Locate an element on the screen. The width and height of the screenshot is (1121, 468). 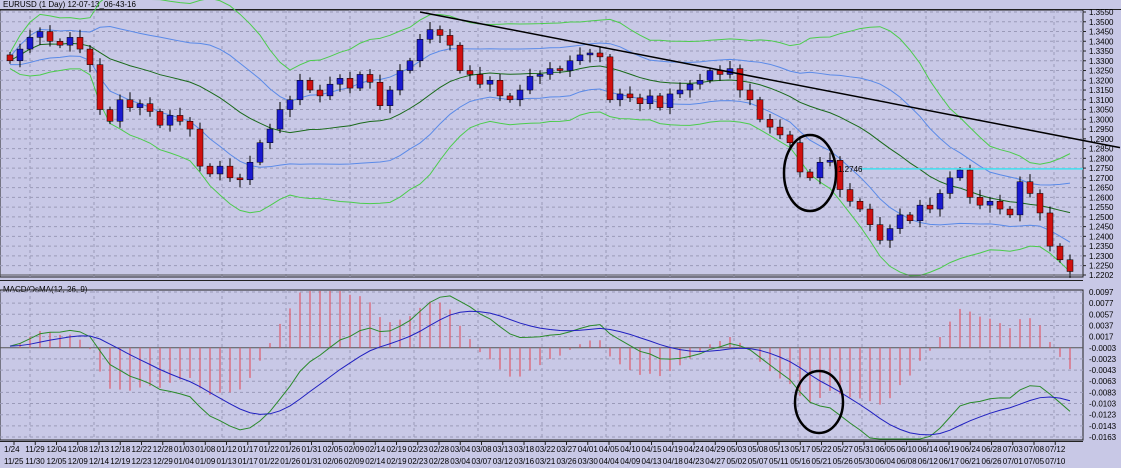
date-label-top: 12/08 is located at coordinates (78, 449).